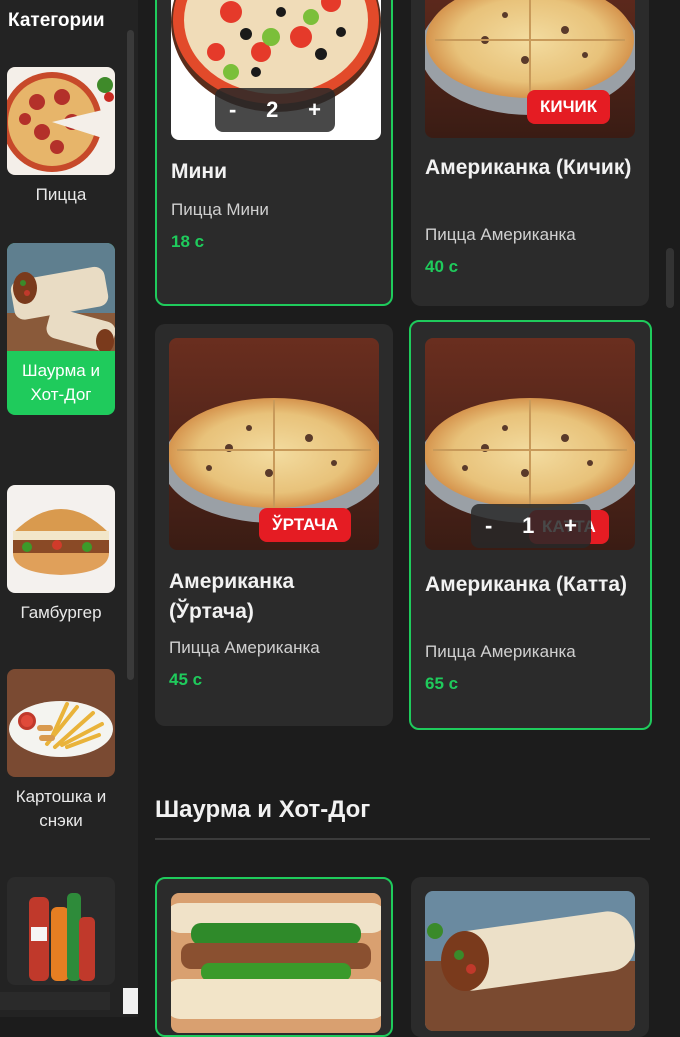 The image size is (680, 1037). I want to click on product-name: Мини, so click(199, 171).